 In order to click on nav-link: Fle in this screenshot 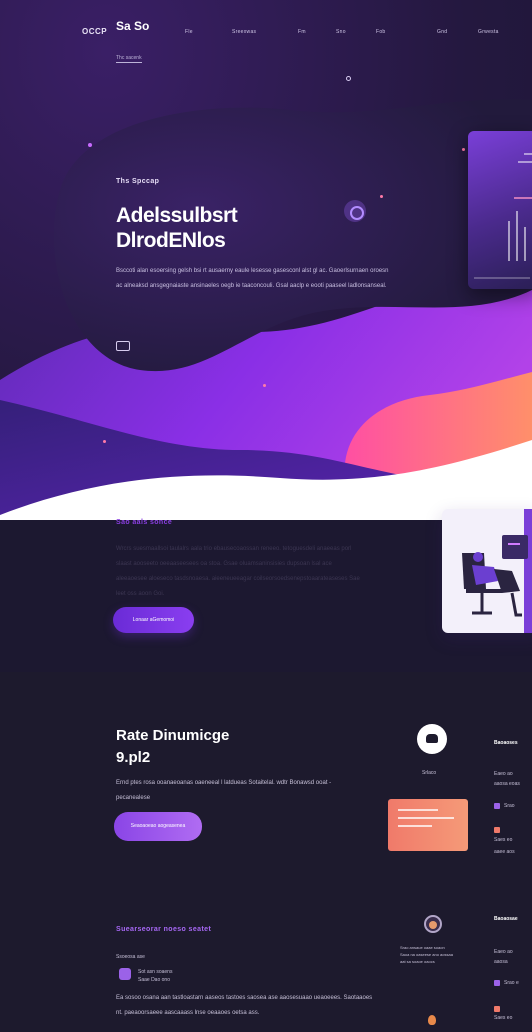, I will do `click(189, 32)`.